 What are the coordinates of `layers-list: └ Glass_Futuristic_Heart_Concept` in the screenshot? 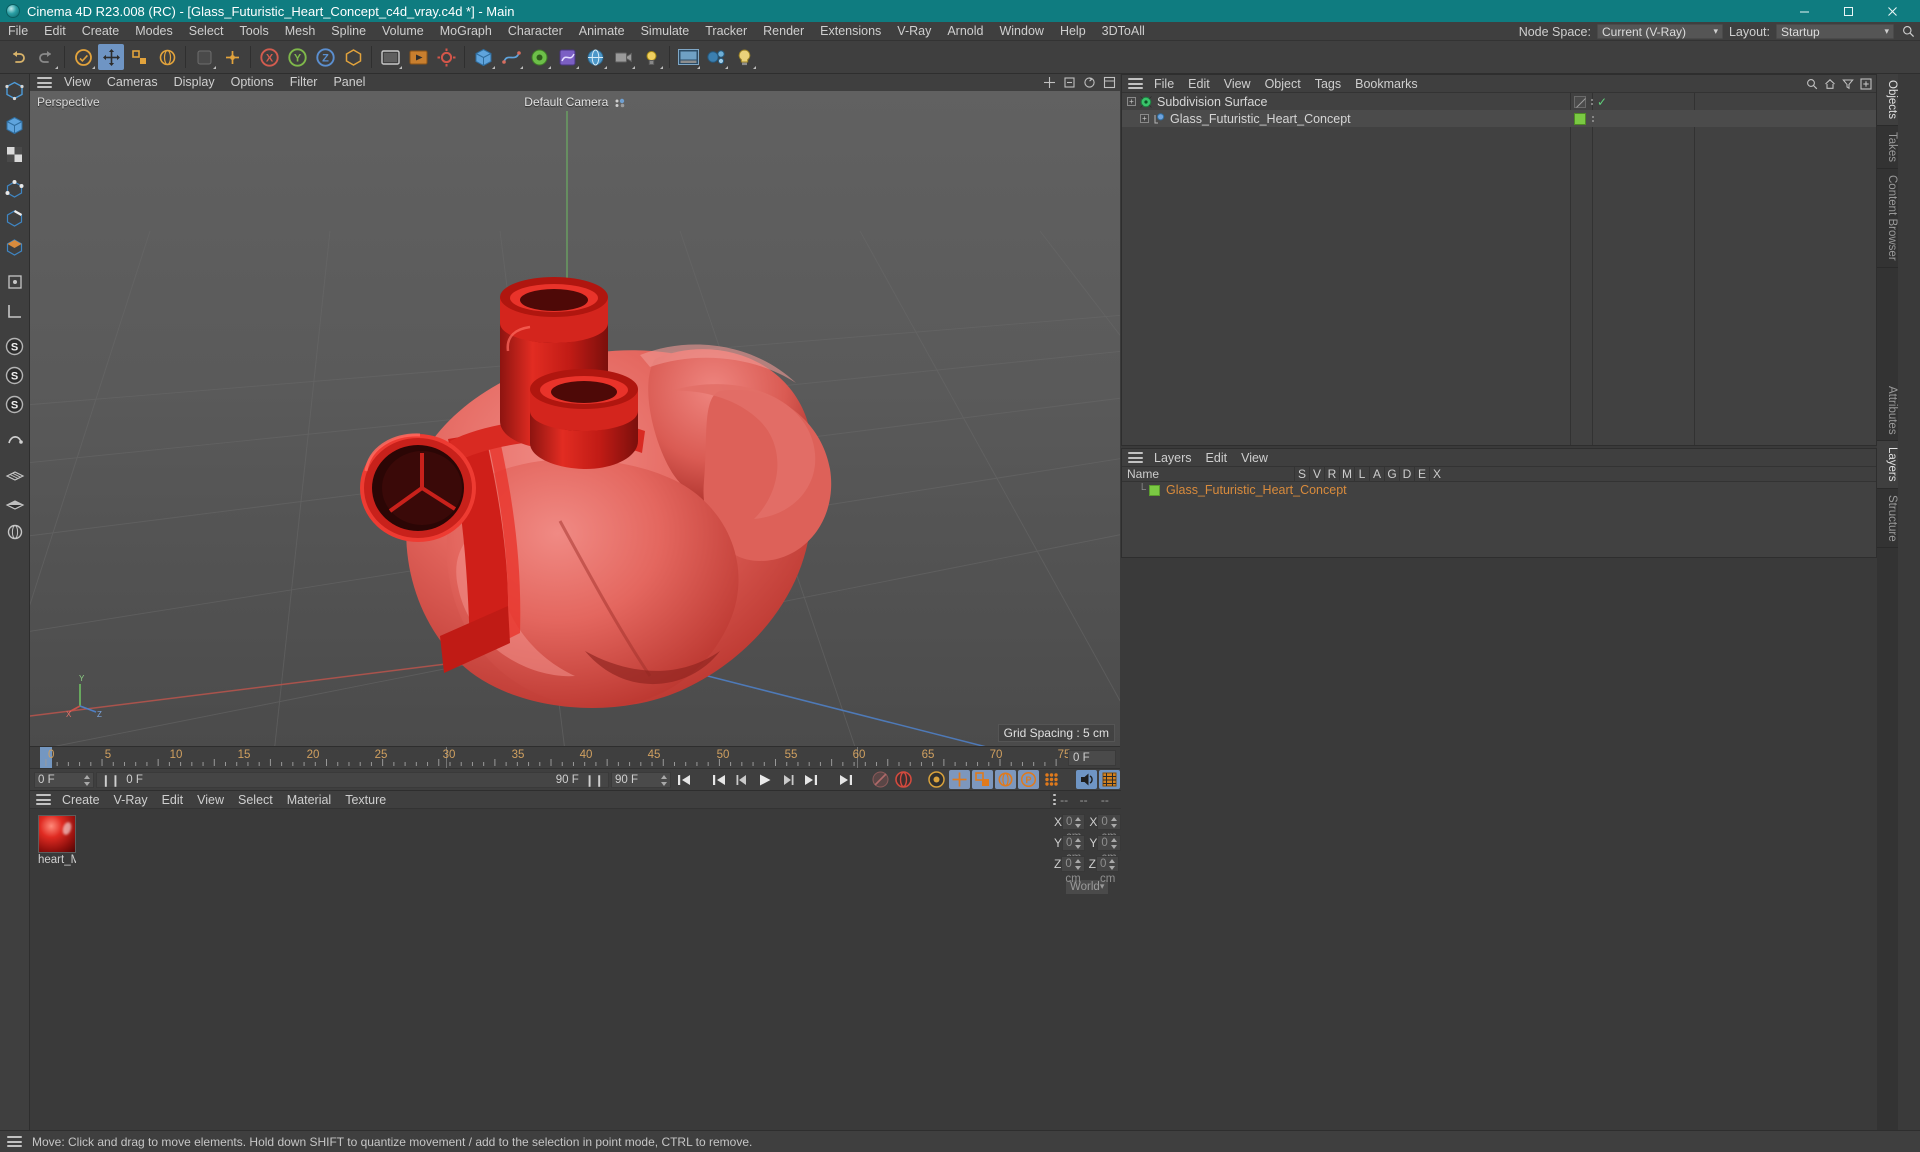 It's located at (1499, 519).